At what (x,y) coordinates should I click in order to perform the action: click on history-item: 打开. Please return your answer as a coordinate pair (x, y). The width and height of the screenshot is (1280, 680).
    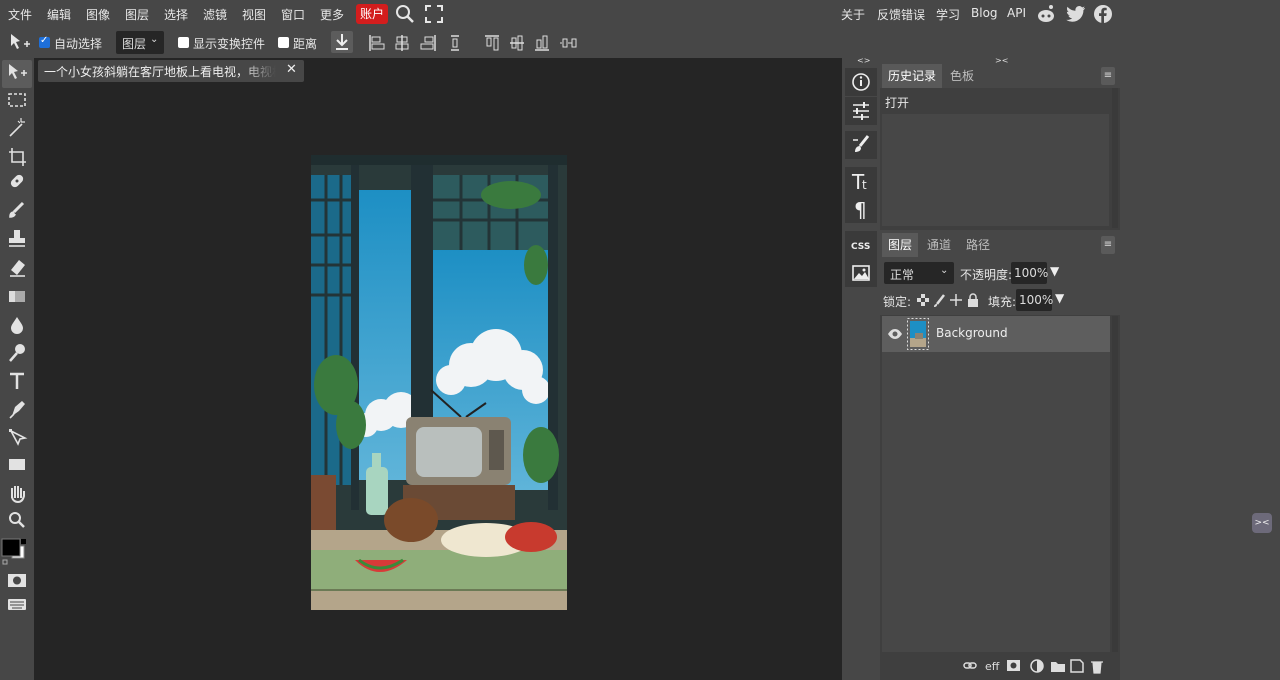
    Looking at the image, I should click on (897, 102).